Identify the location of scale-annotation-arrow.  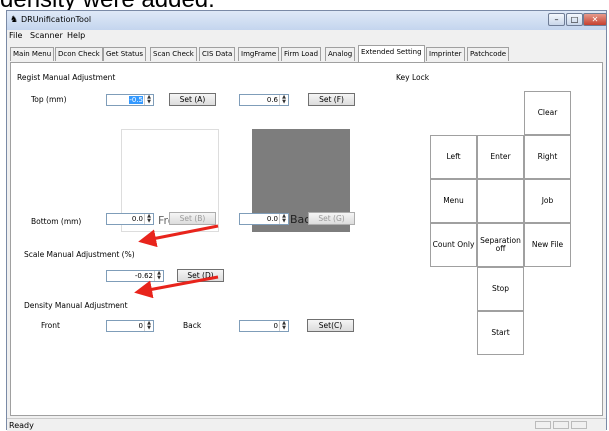
(178, 236).